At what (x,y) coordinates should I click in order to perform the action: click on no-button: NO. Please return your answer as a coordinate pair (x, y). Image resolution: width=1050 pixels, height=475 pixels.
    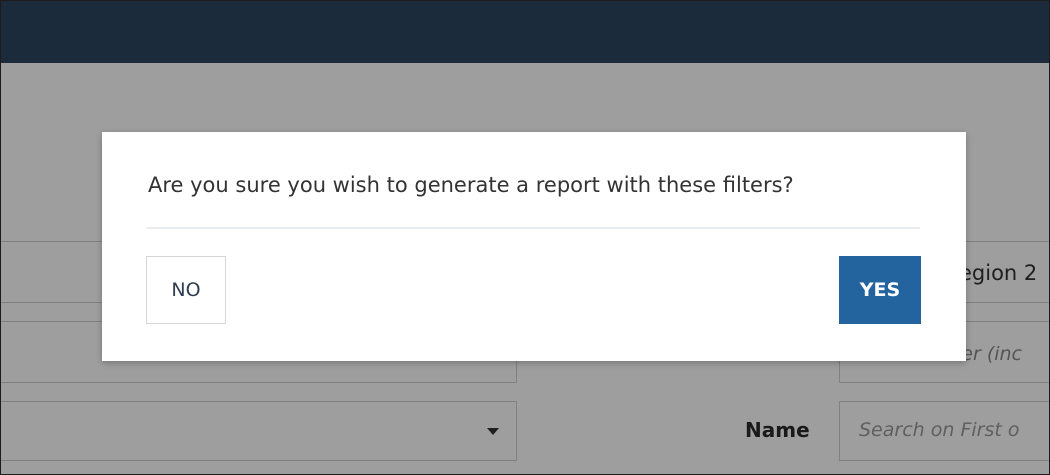
    Looking at the image, I should click on (186, 290).